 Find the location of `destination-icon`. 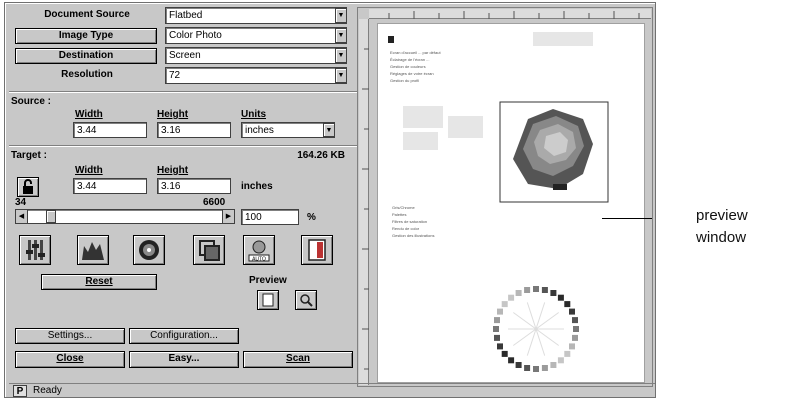

destination-icon is located at coordinates (317, 250).